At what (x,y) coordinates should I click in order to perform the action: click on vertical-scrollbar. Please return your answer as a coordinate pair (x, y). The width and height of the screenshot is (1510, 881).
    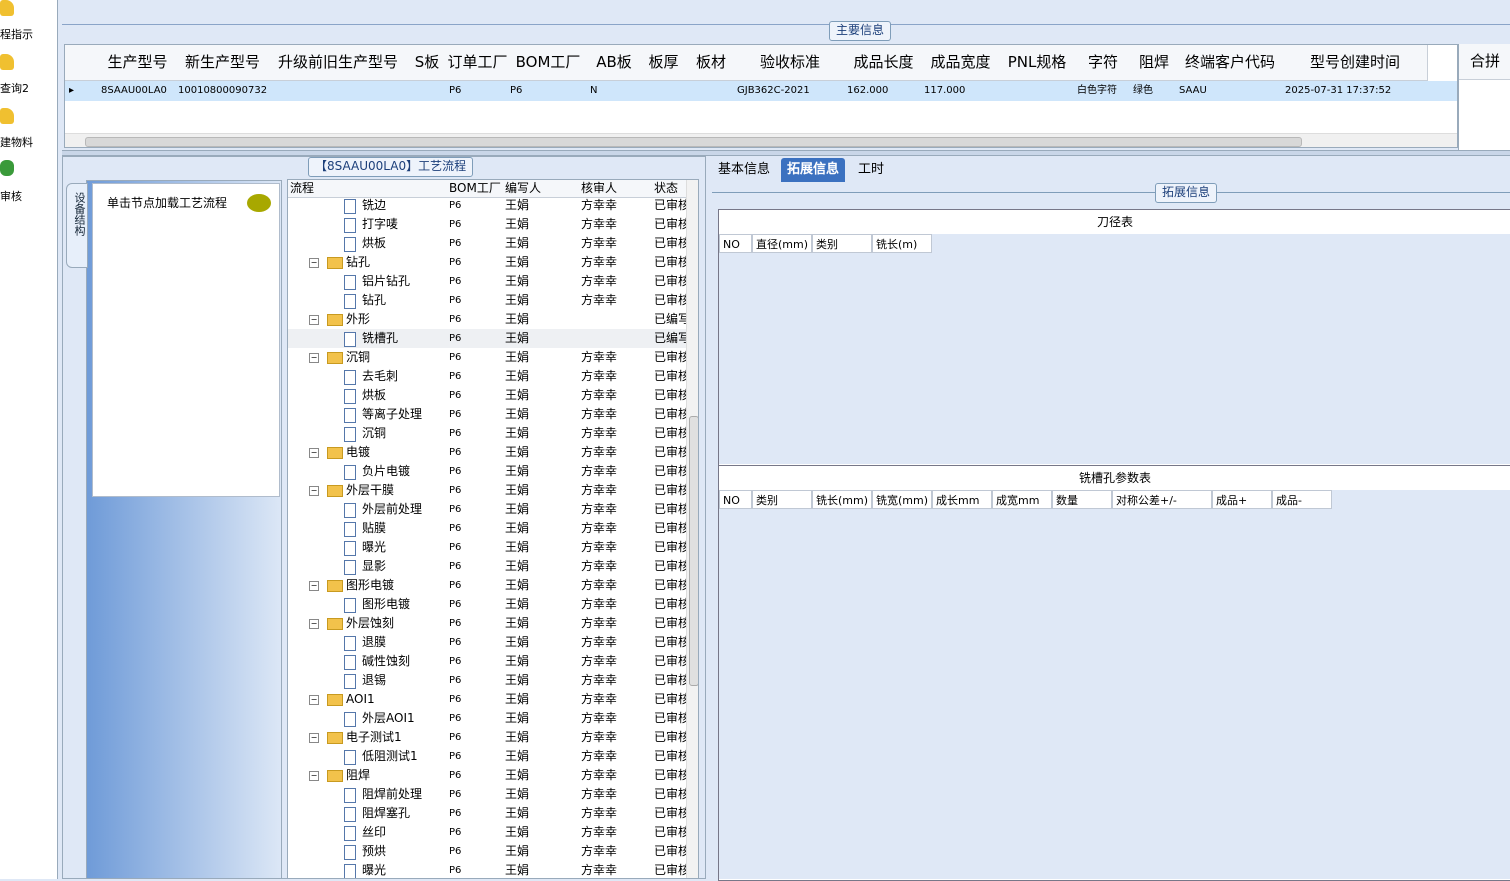
    Looking at the image, I should click on (692, 529).